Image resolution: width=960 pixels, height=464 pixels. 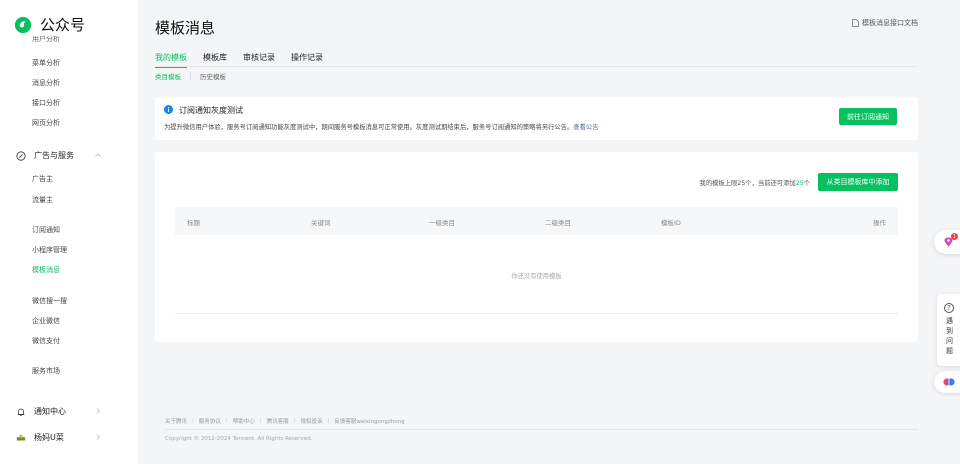 I want to click on sidebar-group-ads: 广告与服务, so click(x=58, y=155).